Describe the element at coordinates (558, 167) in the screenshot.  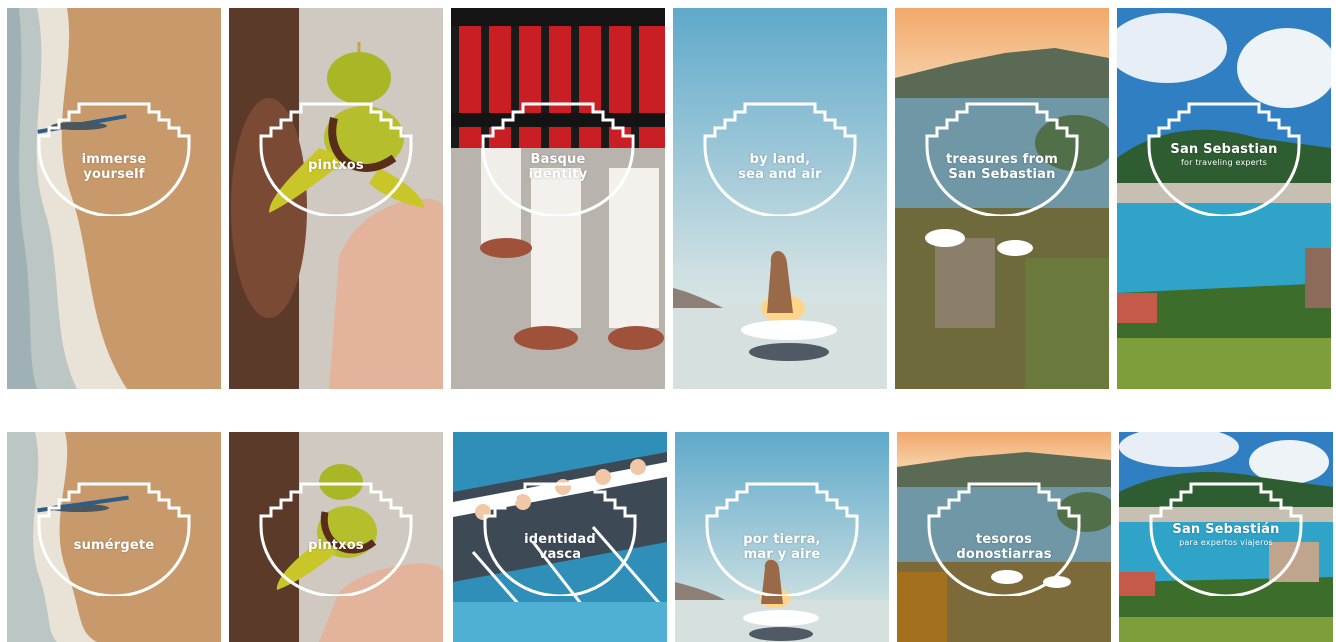
I see `tile-label: Basque identity` at that location.